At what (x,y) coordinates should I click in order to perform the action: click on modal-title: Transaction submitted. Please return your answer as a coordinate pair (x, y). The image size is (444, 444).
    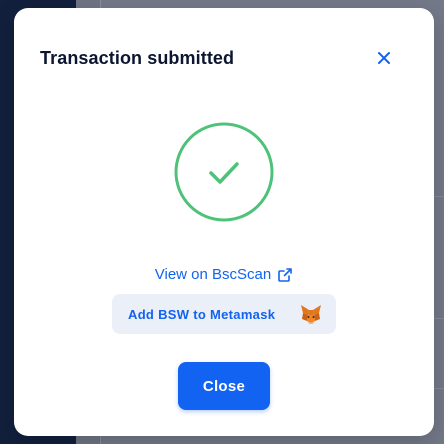
    Looking at the image, I should click on (137, 58).